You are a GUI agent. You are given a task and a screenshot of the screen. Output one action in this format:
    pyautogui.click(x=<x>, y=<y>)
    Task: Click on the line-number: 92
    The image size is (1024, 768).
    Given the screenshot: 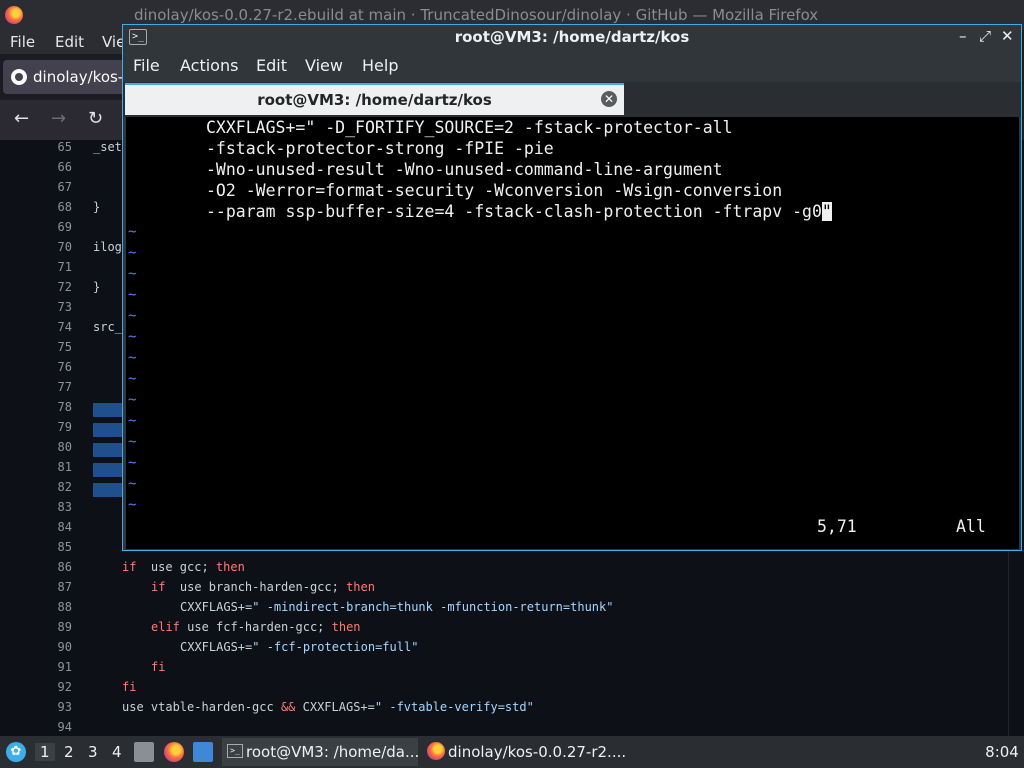 What is the action you would take?
    pyautogui.click(x=56, y=687)
    